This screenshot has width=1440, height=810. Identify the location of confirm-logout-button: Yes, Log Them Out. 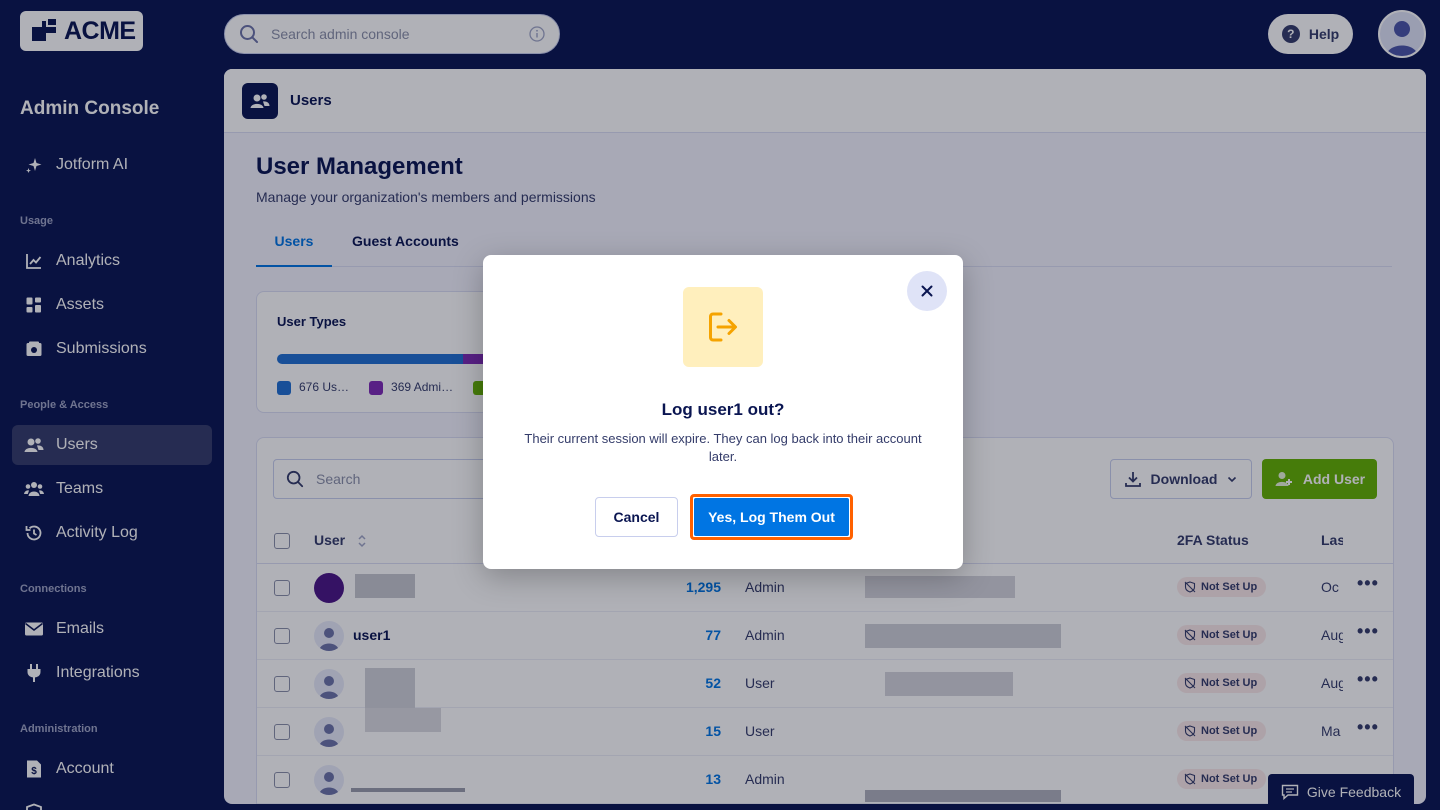
(771, 517).